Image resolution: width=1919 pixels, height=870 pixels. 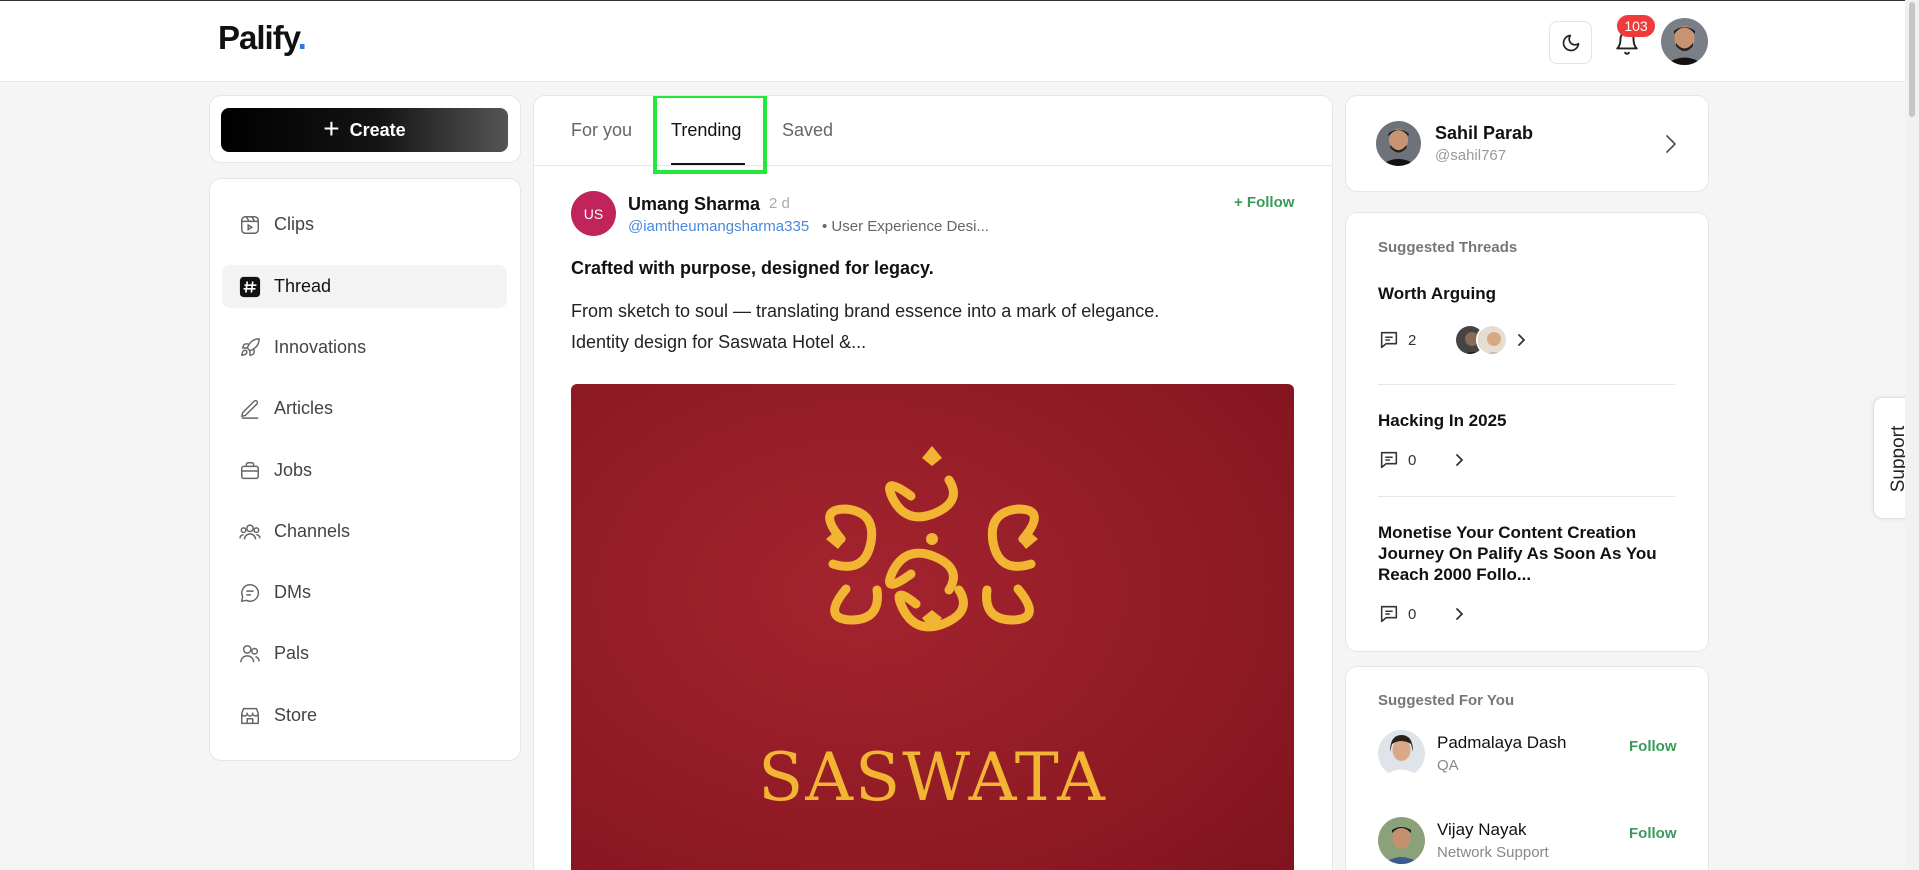 I want to click on store-icon, so click(x=250, y=716).